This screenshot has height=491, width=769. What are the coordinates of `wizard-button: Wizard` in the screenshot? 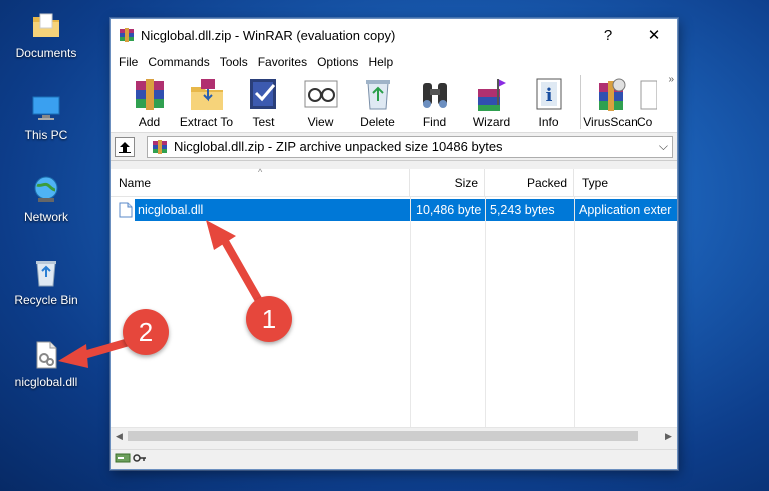 It's located at (491, 102).